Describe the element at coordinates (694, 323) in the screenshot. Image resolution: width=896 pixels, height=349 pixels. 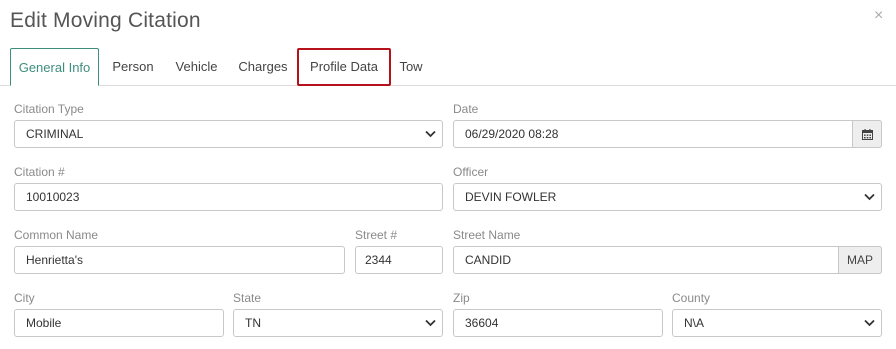
I see `county-value: N\A` at that location.